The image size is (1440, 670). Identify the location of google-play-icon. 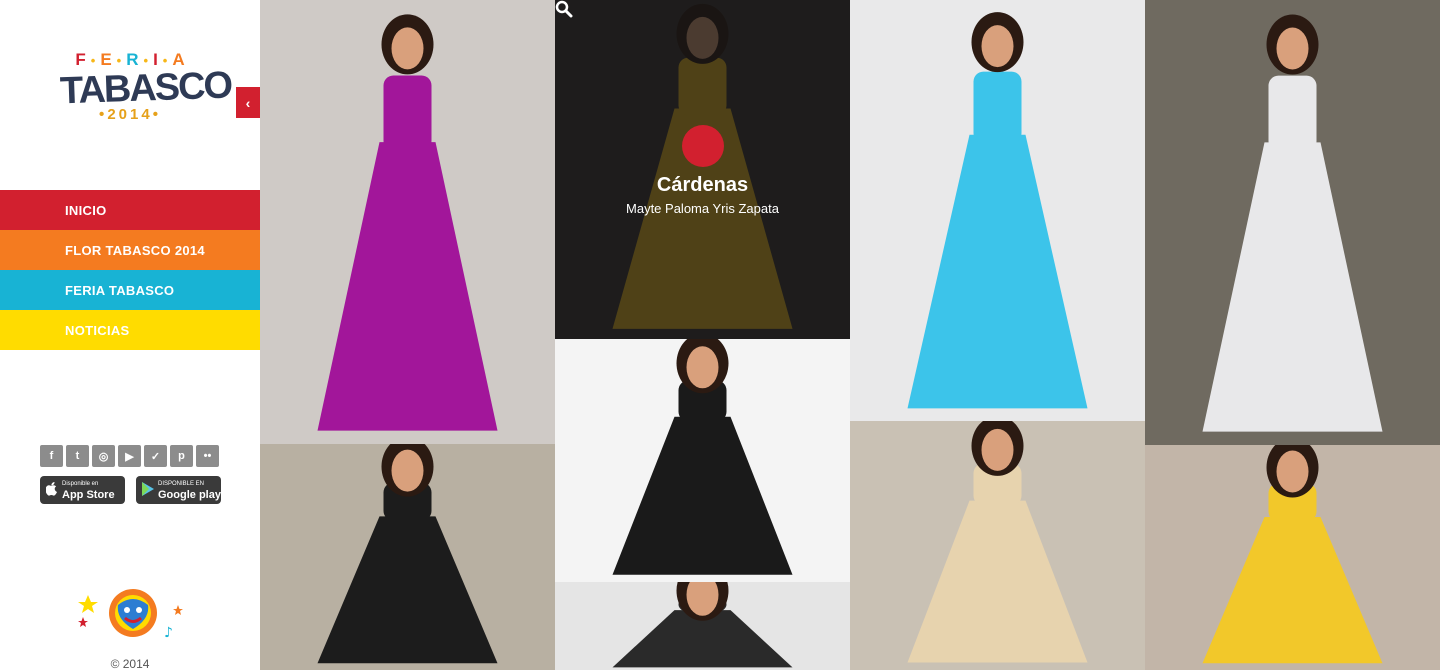
(148, 490).